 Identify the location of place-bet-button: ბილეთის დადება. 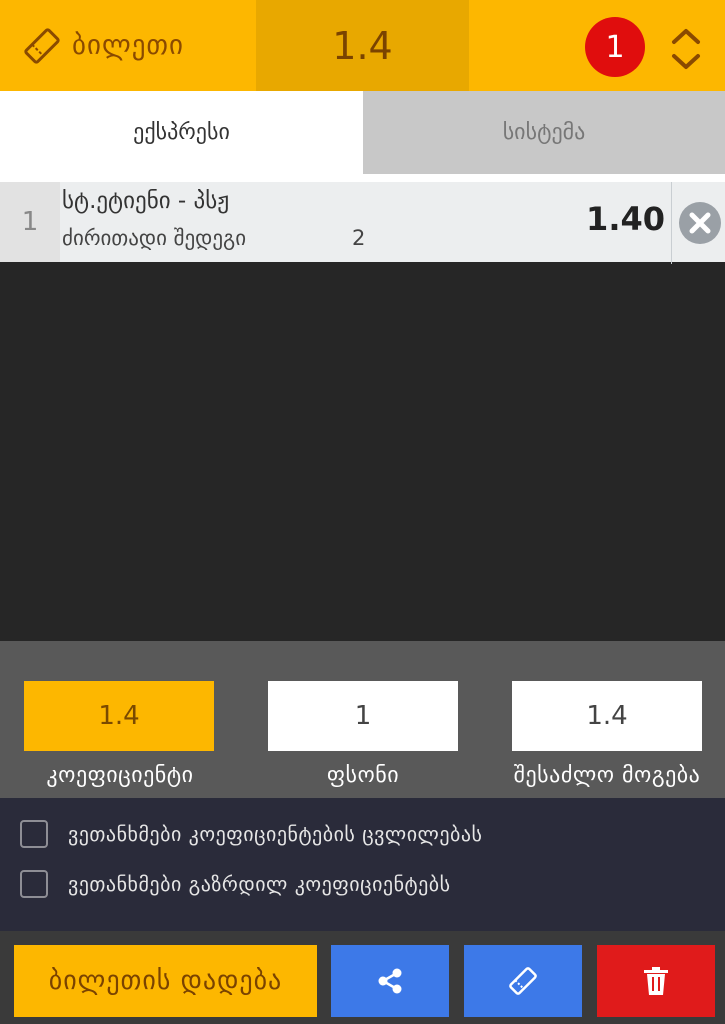
(165, 981).